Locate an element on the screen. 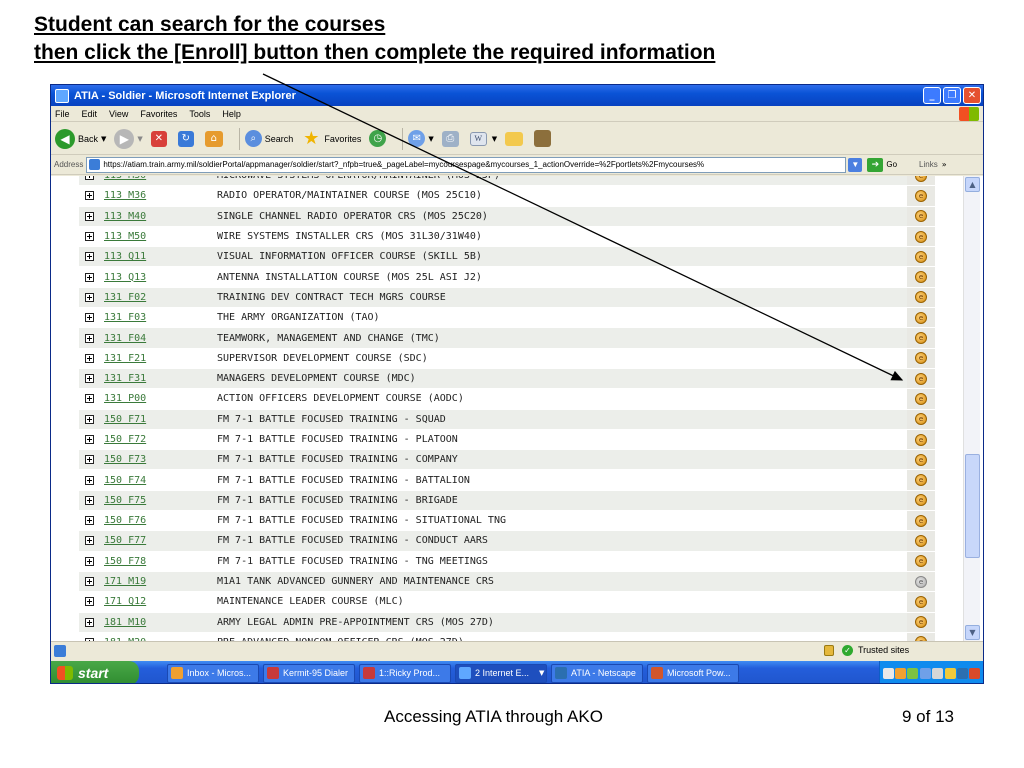  vertical-scrollbar: ▲ ▼ is located at coordinates (971, 408).